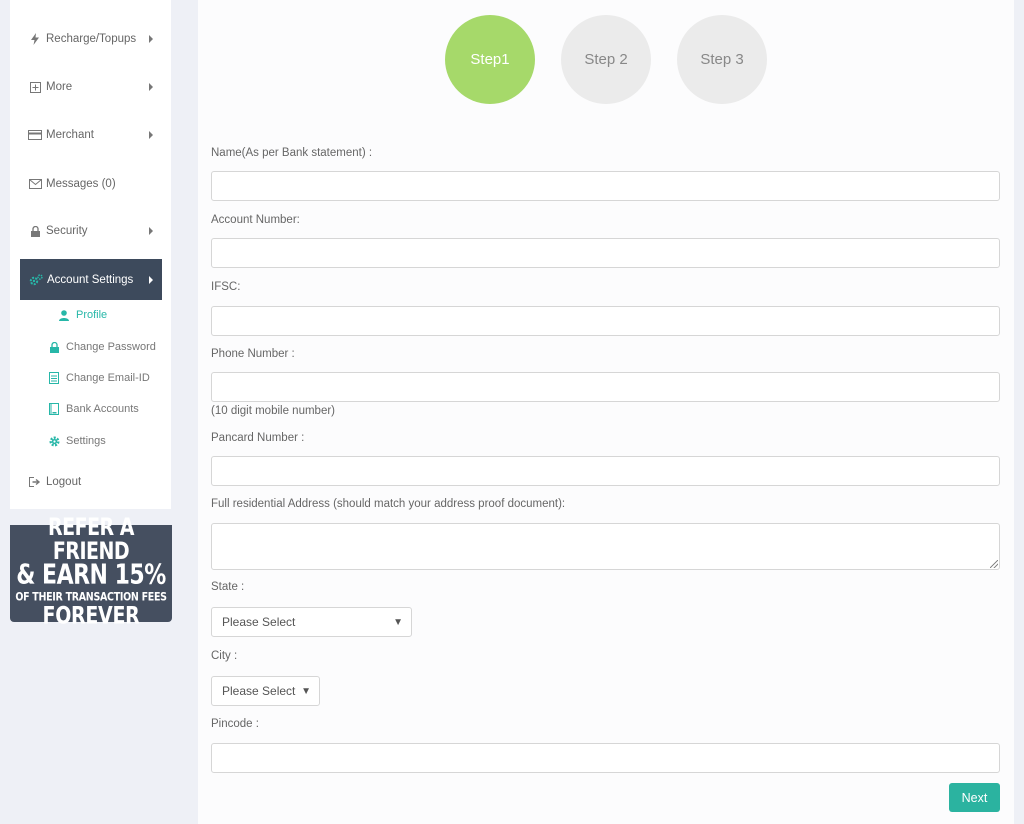  What do you see at coordinates (35, 39) in the screenshot?
I see `bolt-icon` at bounding box center [35, 39].